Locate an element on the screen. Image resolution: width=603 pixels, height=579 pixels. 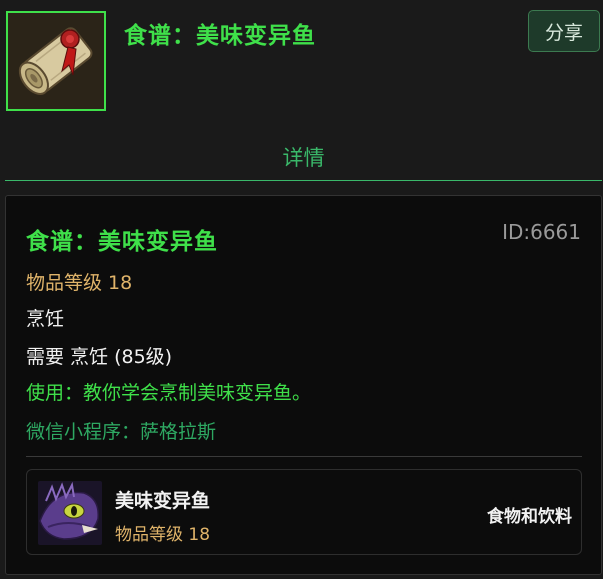
mini-program-link: 微信小程序：萨格拉斯 is located at coordinates (121, 430).